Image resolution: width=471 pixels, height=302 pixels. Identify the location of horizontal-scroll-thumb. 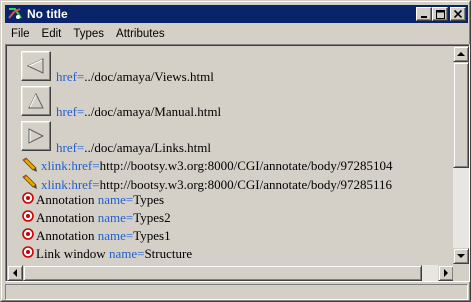
(222, 273).